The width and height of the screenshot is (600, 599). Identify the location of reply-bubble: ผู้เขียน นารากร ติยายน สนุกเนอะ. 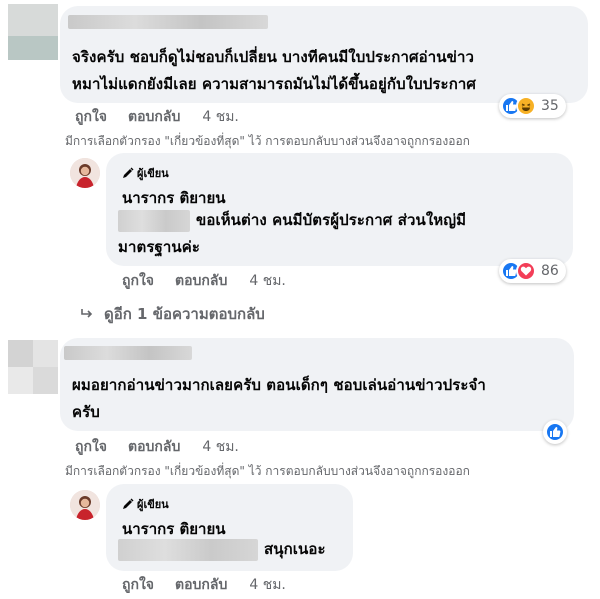
(229, 527).